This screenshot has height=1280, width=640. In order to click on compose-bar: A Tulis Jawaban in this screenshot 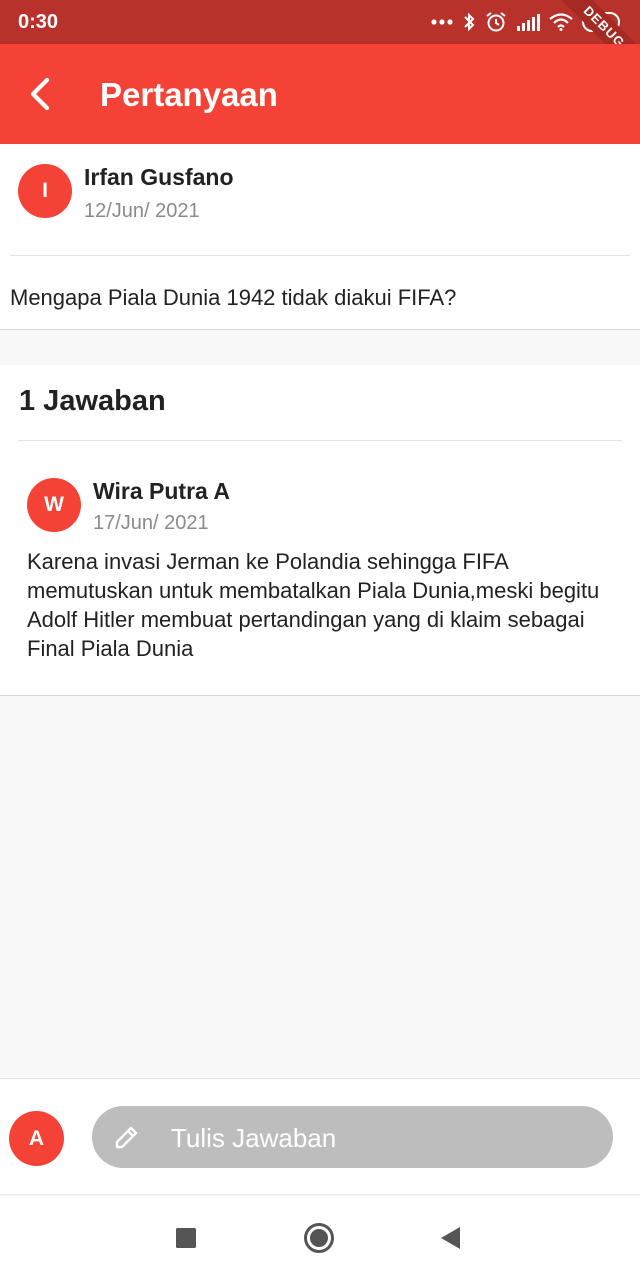, I will do `click(320, 1136)`.